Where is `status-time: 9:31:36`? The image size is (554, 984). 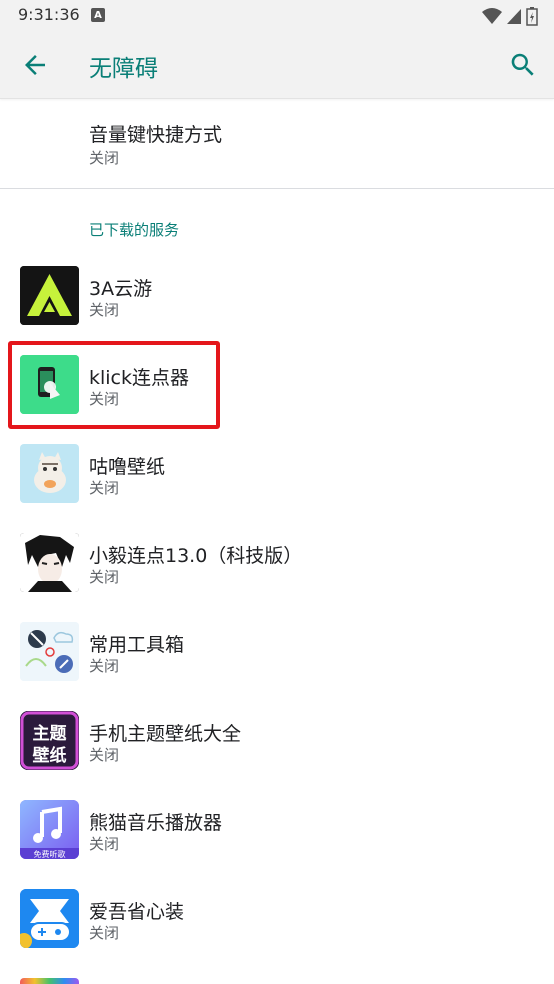
status-time: 9:31:36 is located at coordinates (49, 14).